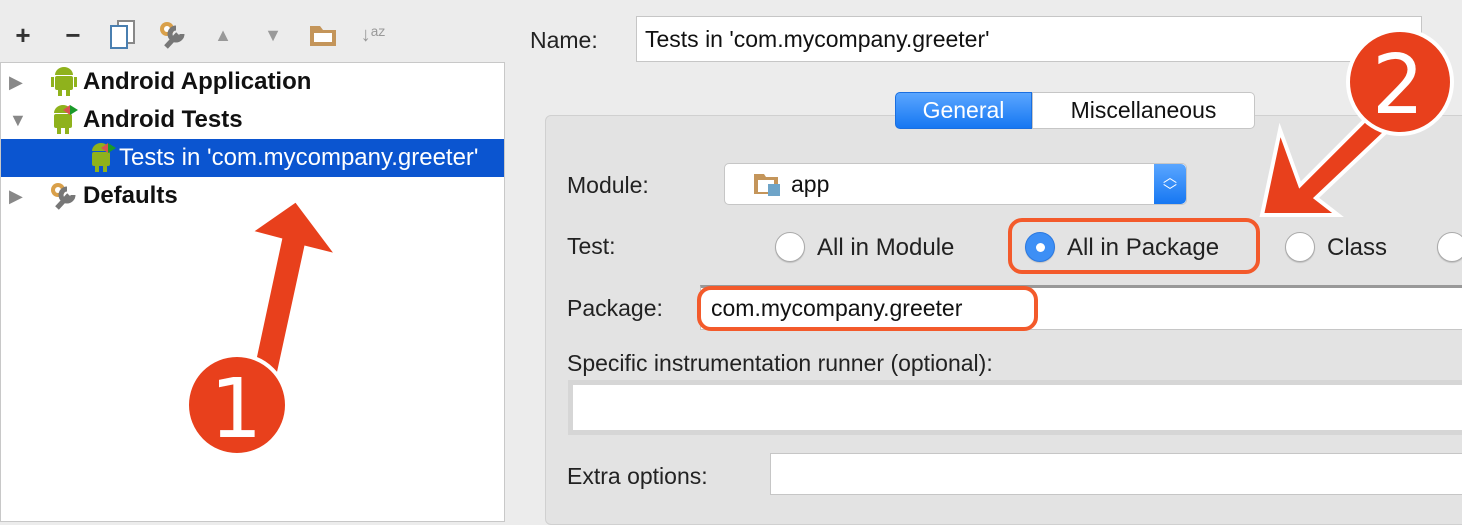 The image size is (1462, 525). What do you see at coordinates (810, 183) in the screenshot?
I see `module-value: app` at bounding box center [810, 183].